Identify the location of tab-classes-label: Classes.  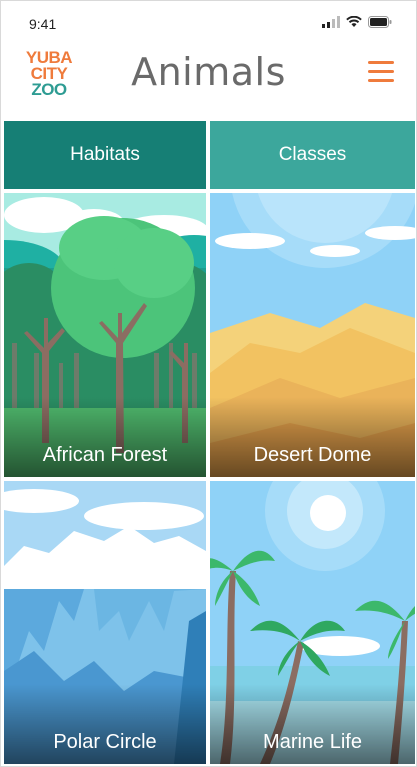
(312, 154).